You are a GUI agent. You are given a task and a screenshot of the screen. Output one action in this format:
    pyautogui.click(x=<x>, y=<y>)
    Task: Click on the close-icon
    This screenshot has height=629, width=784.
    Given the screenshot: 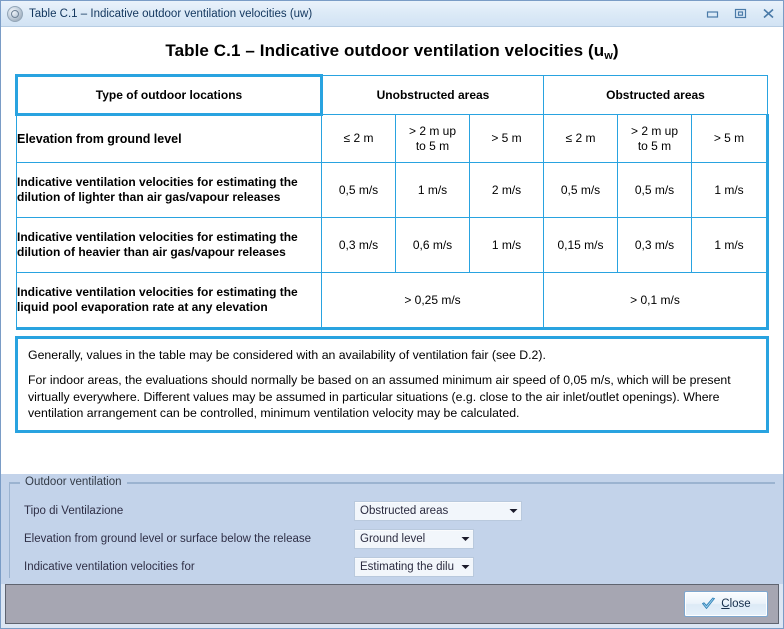 What is the action you would take?
    pyautogui.click(x=768, y=14)
    